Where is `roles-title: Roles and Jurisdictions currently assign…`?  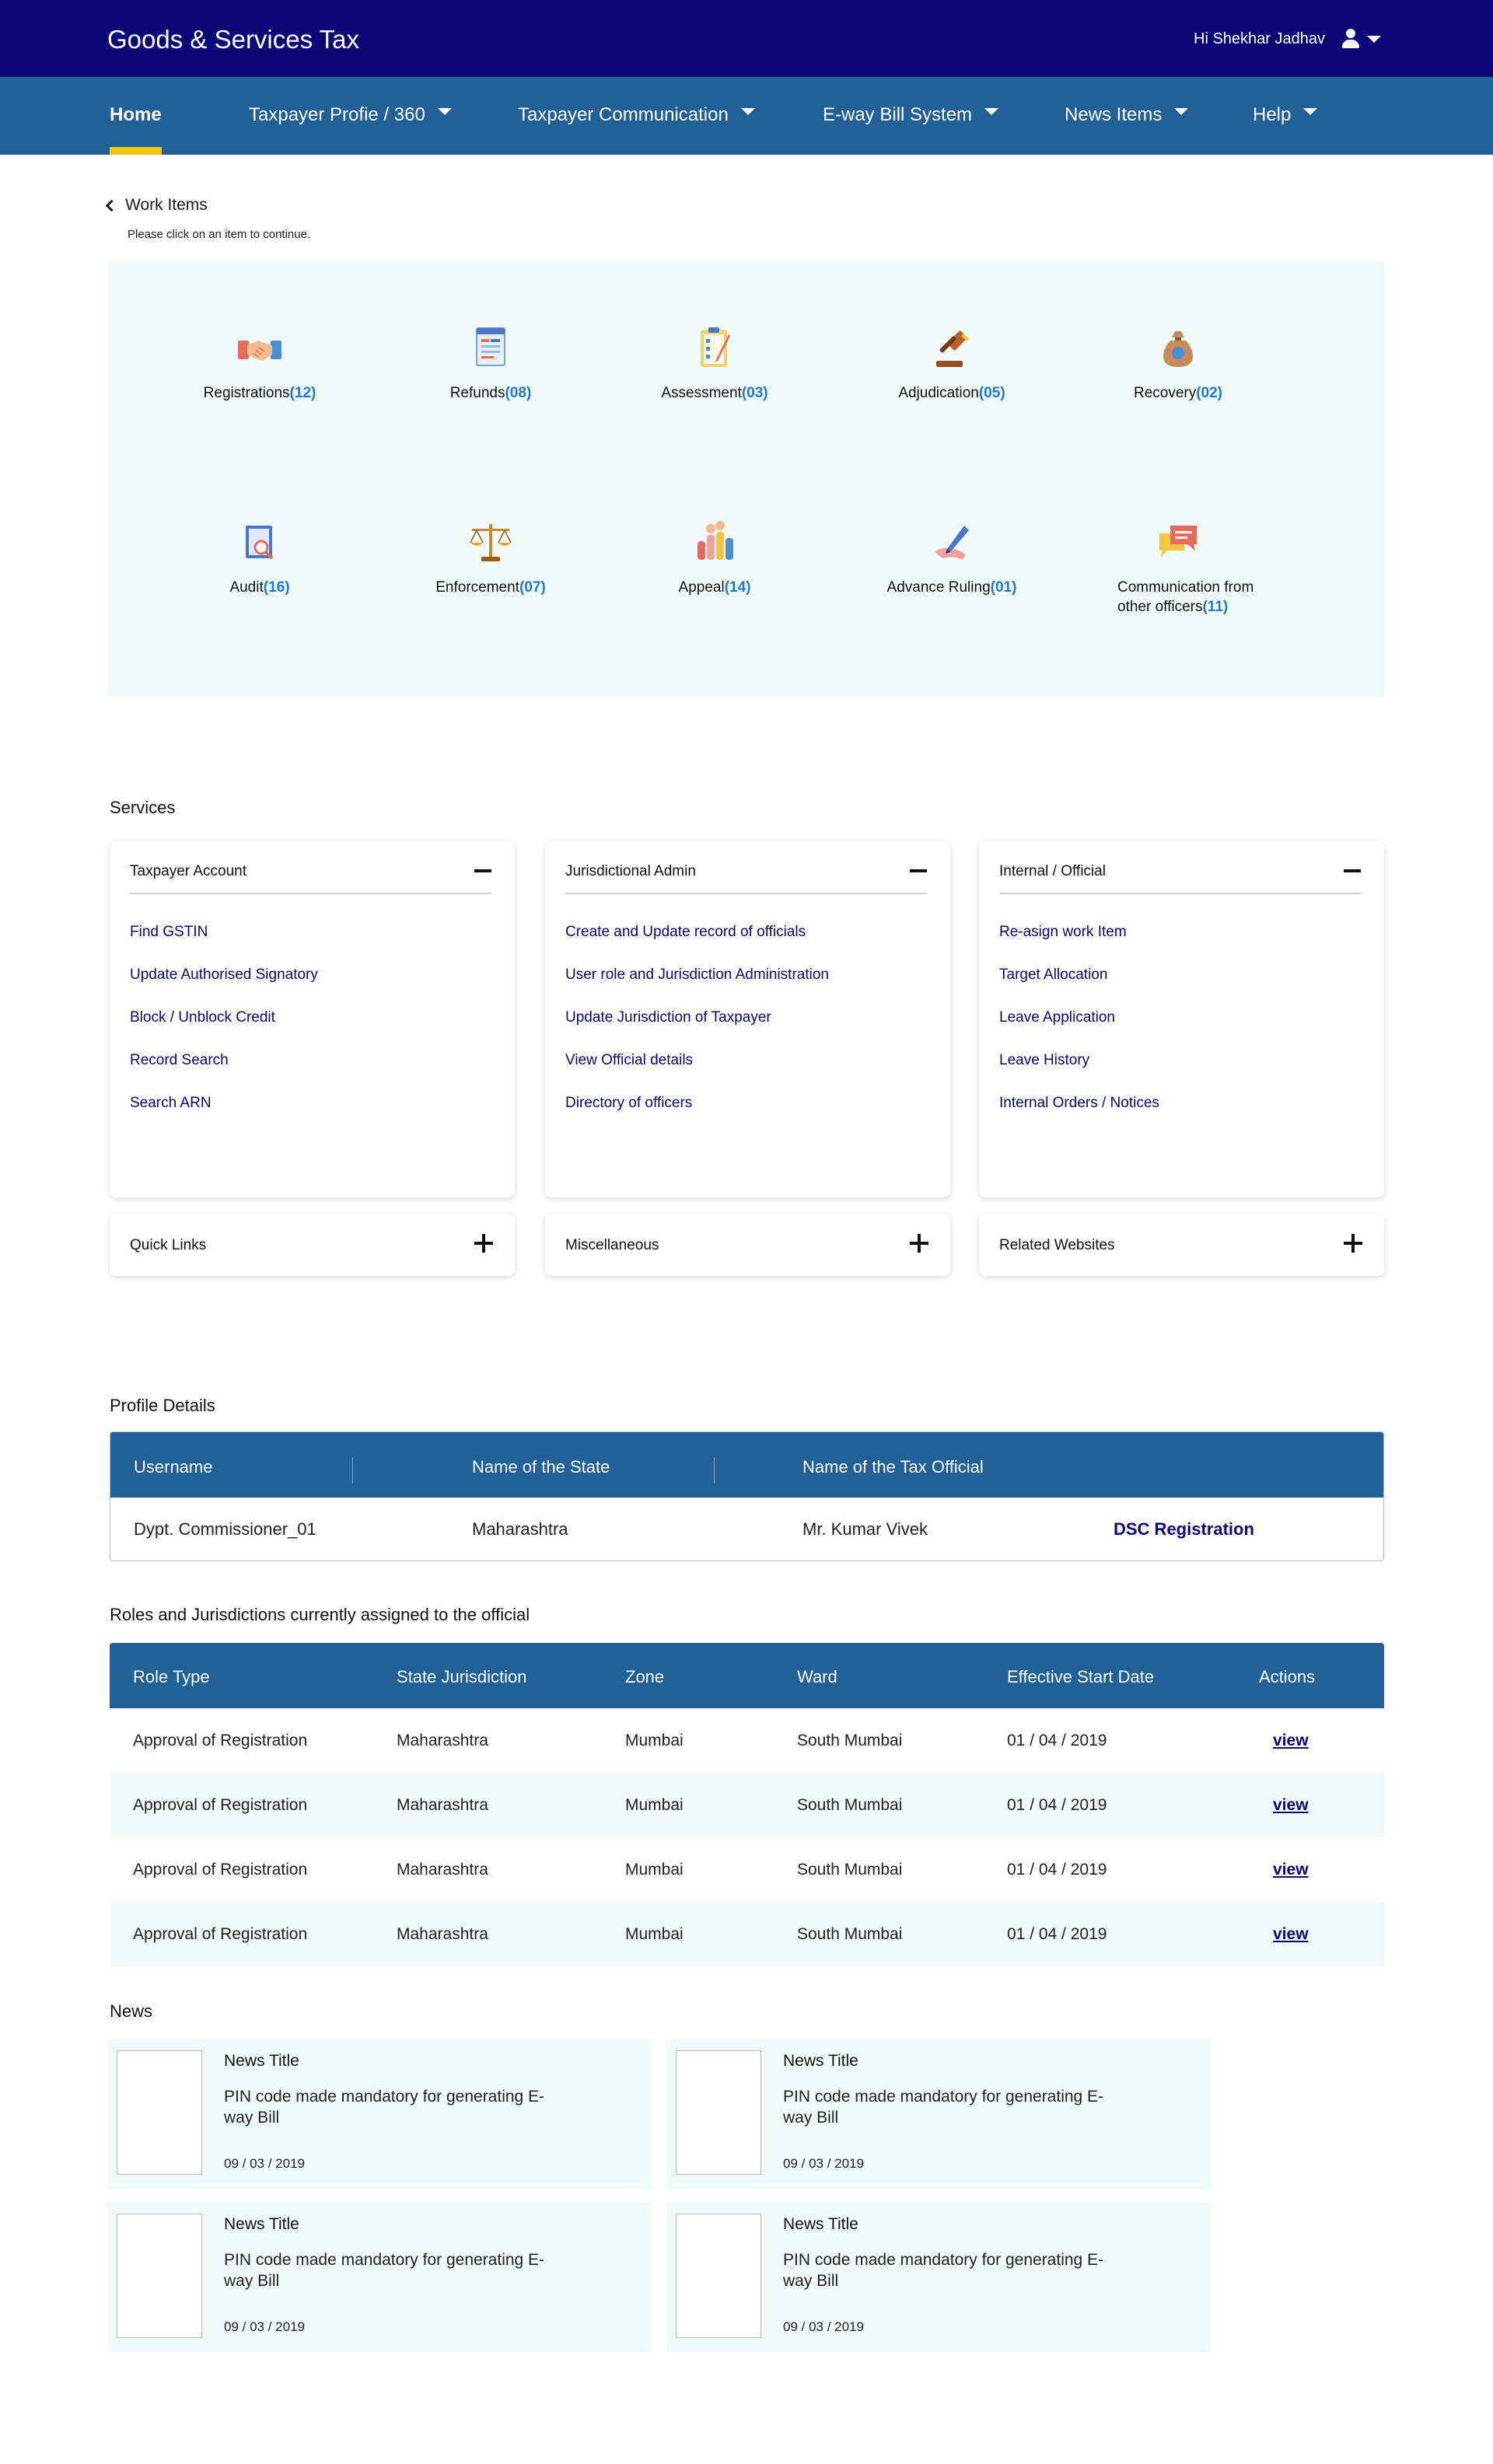
roles-title: Roles and Jurisdictions currently assign… is located at coordinates (320, 1614).